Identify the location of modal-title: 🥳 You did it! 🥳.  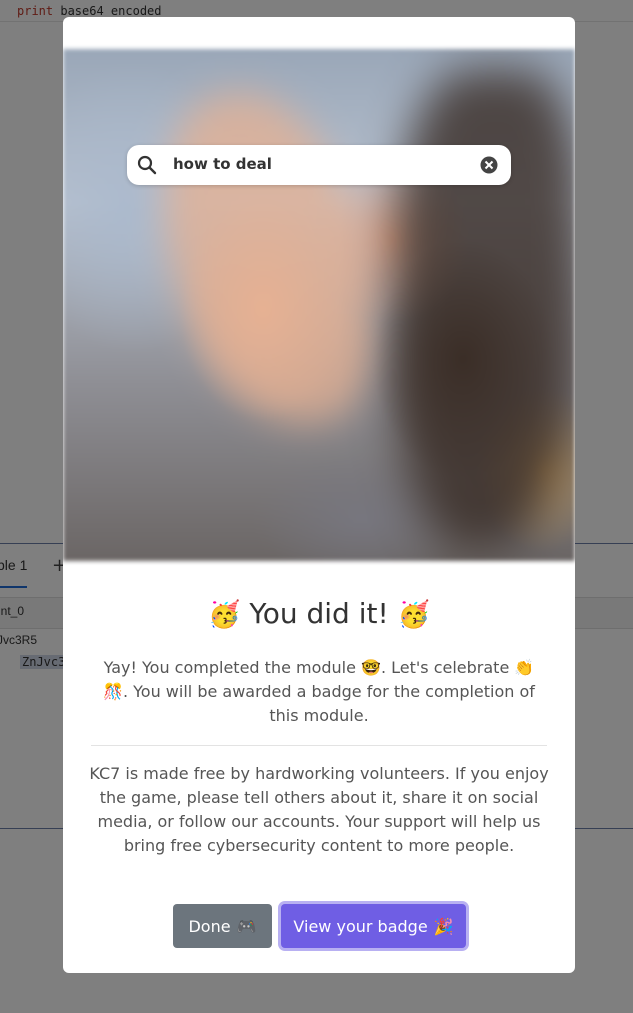
(319, 613).